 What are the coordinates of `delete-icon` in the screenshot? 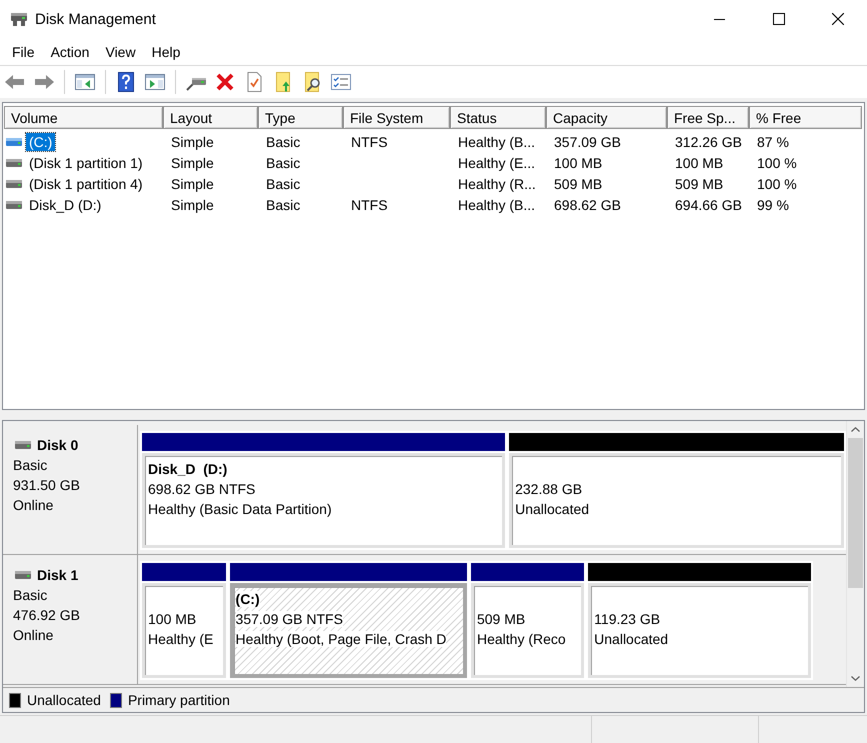 It's located at (225, 82).